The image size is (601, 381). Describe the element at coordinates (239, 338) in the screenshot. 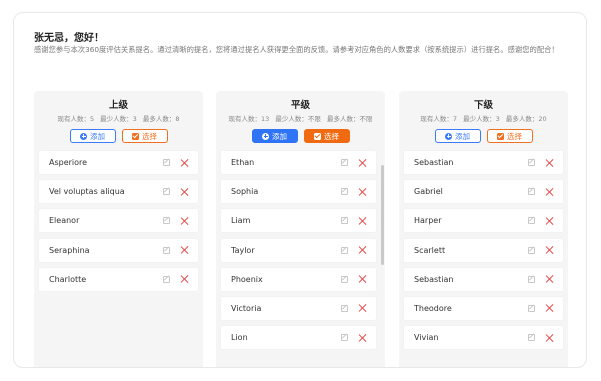

I see `nominee-name: Lion` at that location.